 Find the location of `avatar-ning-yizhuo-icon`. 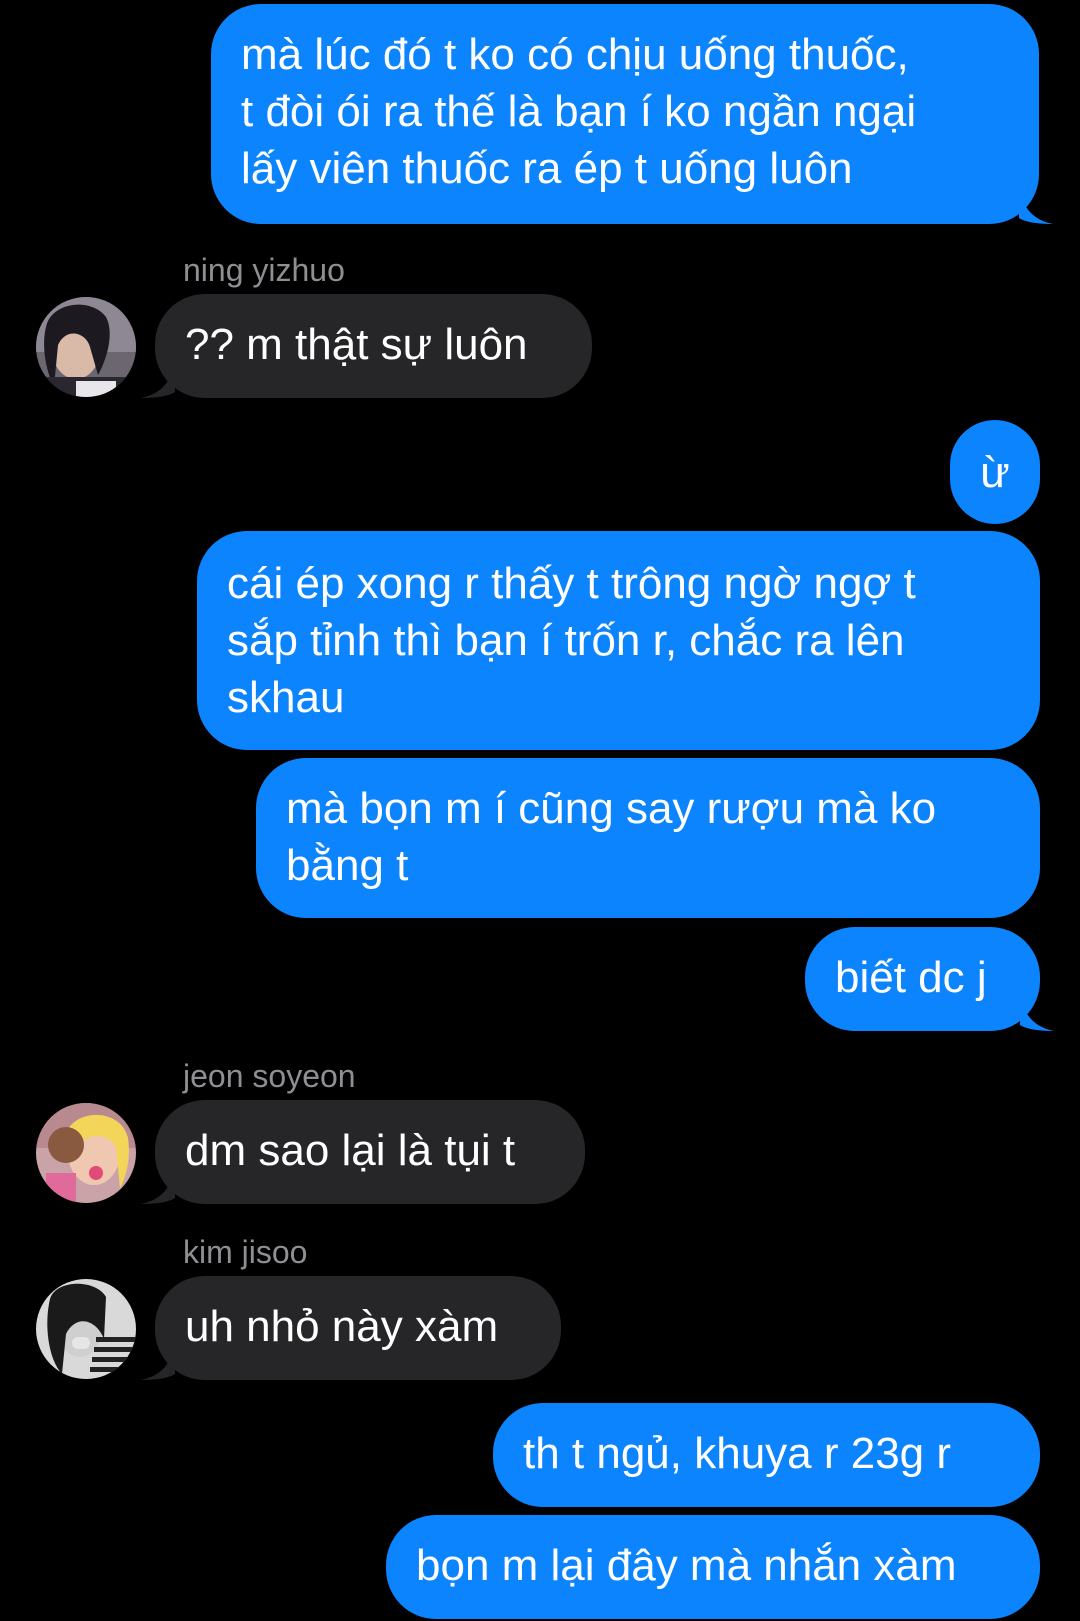

avatar-ning-yizhuo-icon is located at coordinates (86, 347).